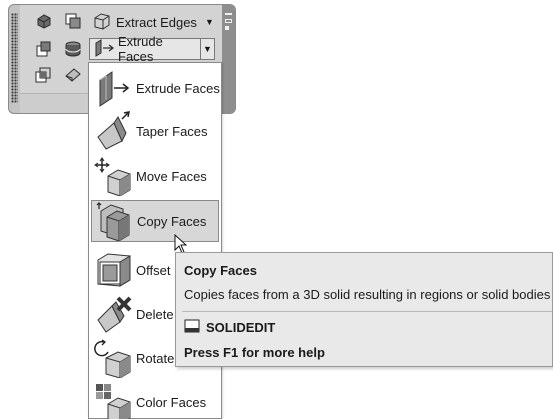 This screenshot has height=419, width=553. I want to click on taper-faces-icon, so click(114, 131).